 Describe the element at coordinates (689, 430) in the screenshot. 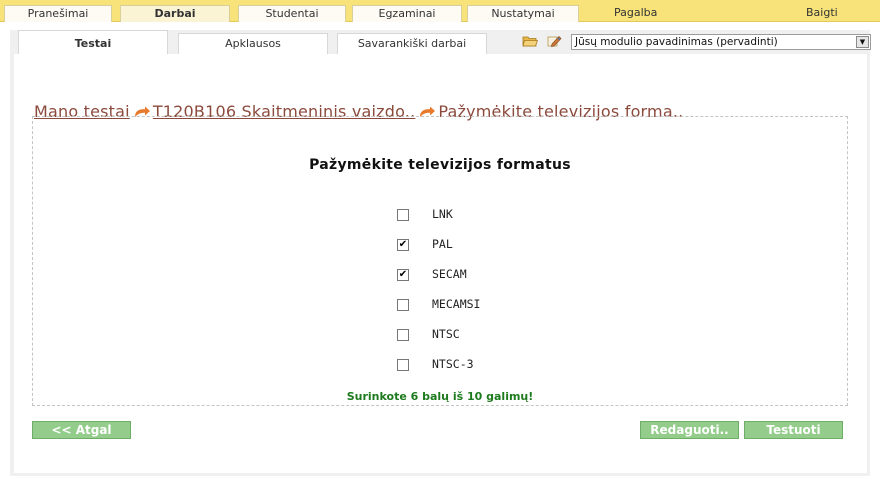

I see `edit-button: Redaguoti..` at that location.